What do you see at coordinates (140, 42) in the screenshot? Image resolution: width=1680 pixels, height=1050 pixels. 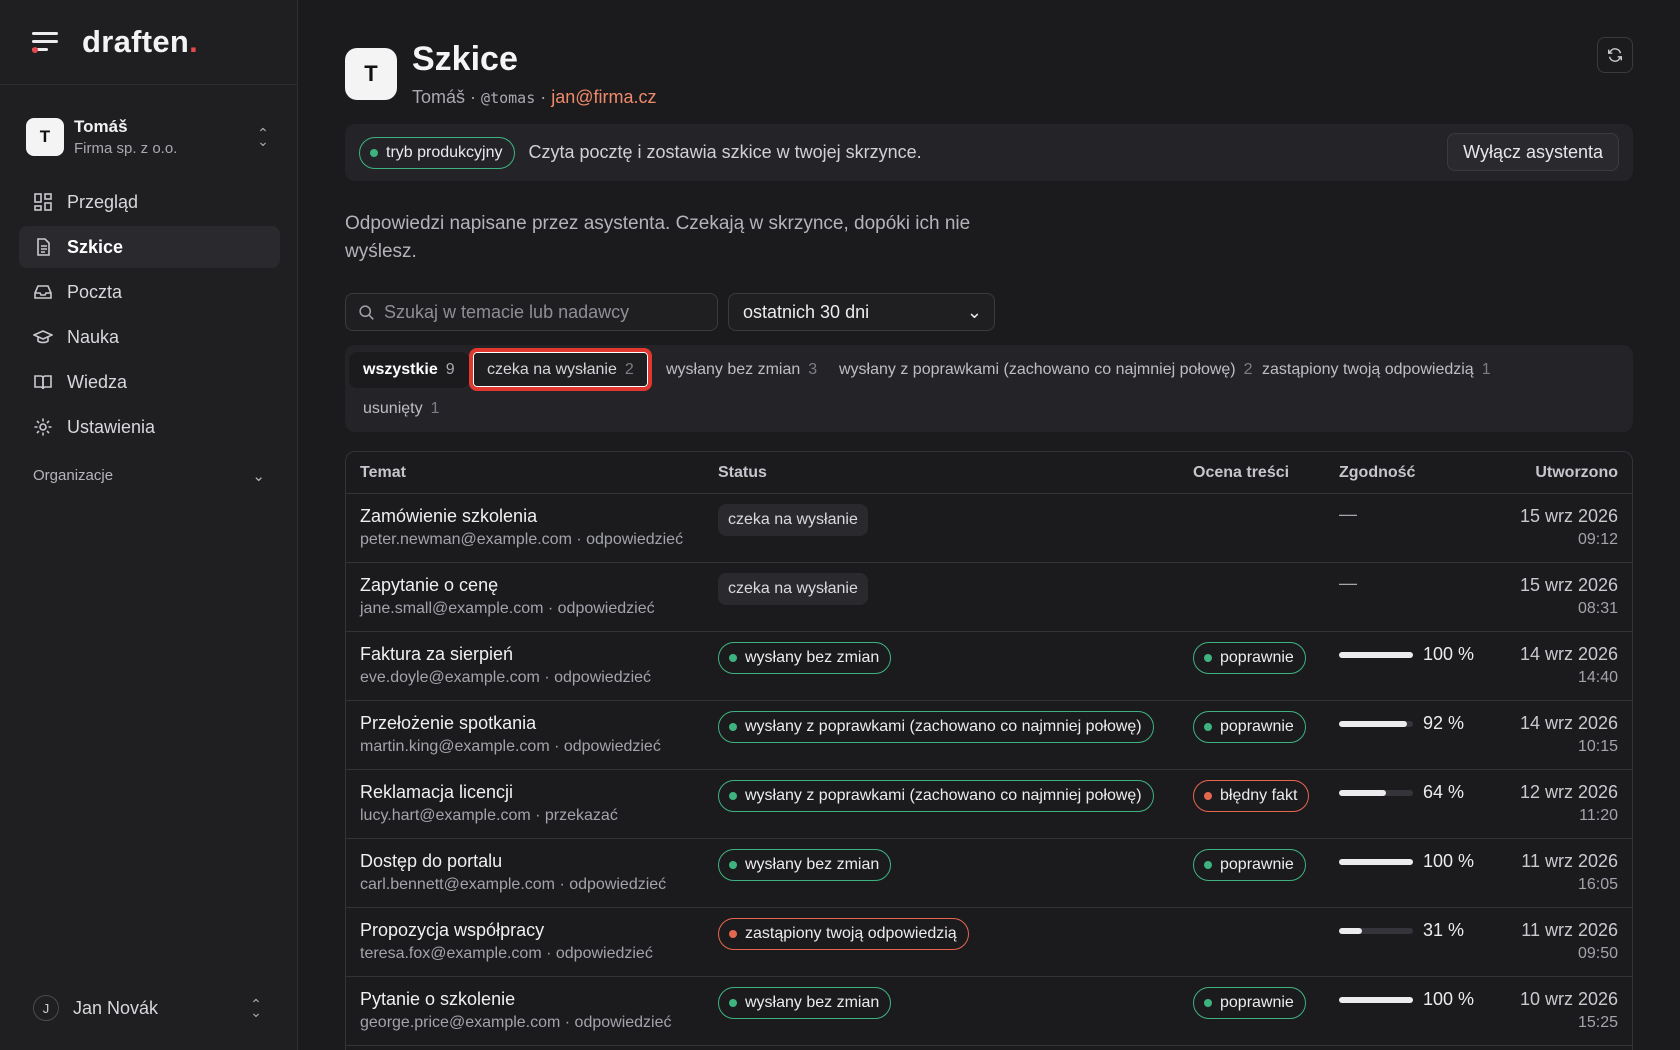 I see `logo: draften.` at bounding box center [140, 42].